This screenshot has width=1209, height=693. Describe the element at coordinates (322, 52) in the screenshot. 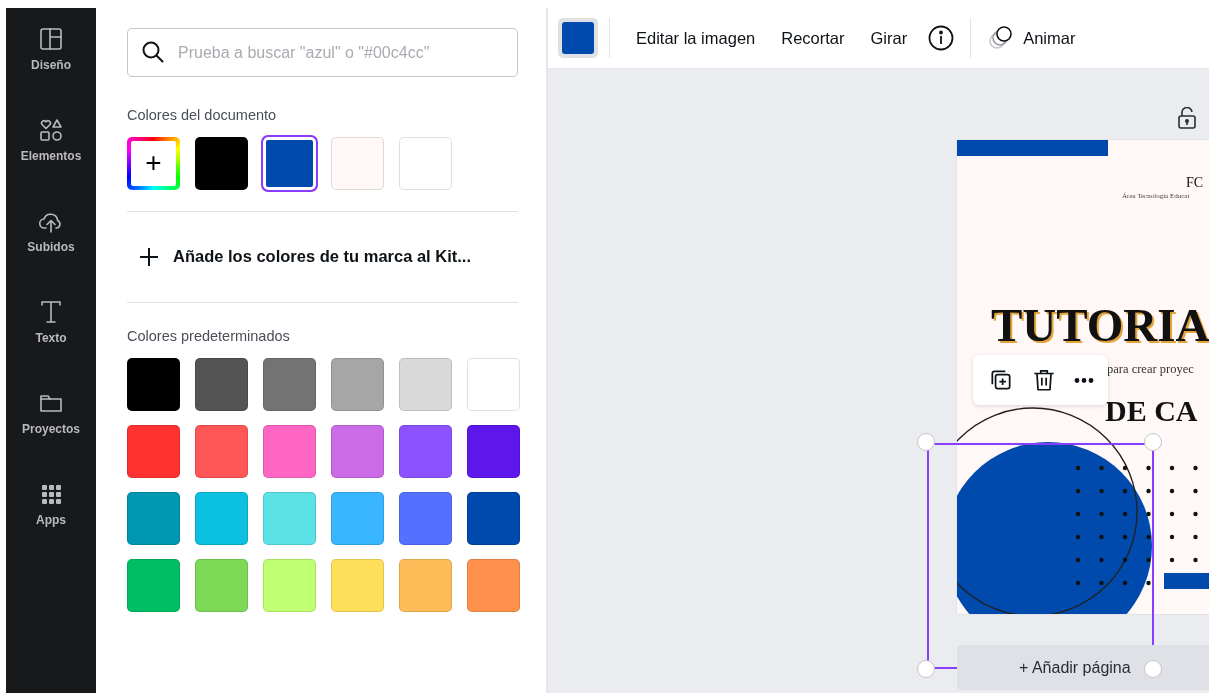

I see `search-field: Prueba a buscar "azul" o "#00c4cc"` at that location.